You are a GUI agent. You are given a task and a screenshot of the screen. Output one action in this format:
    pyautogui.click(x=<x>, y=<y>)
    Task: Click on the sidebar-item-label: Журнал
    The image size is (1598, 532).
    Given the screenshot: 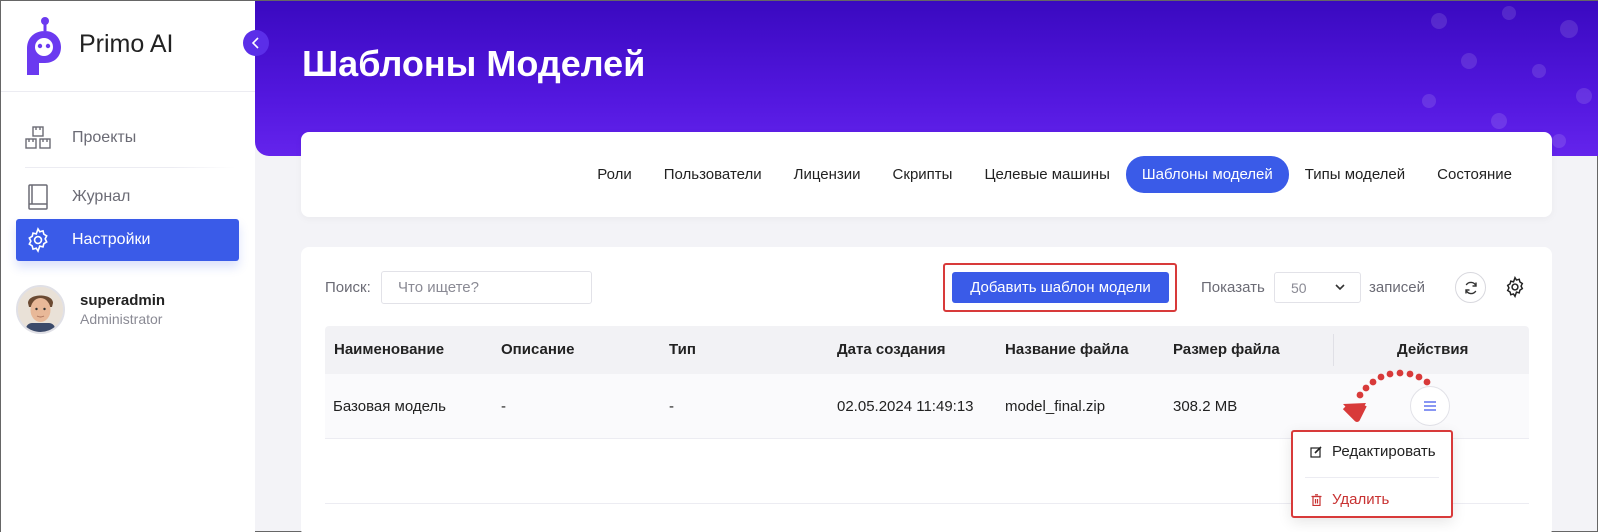 What is the action you would take?
    pyautogui.click(x=101, y=196)
    